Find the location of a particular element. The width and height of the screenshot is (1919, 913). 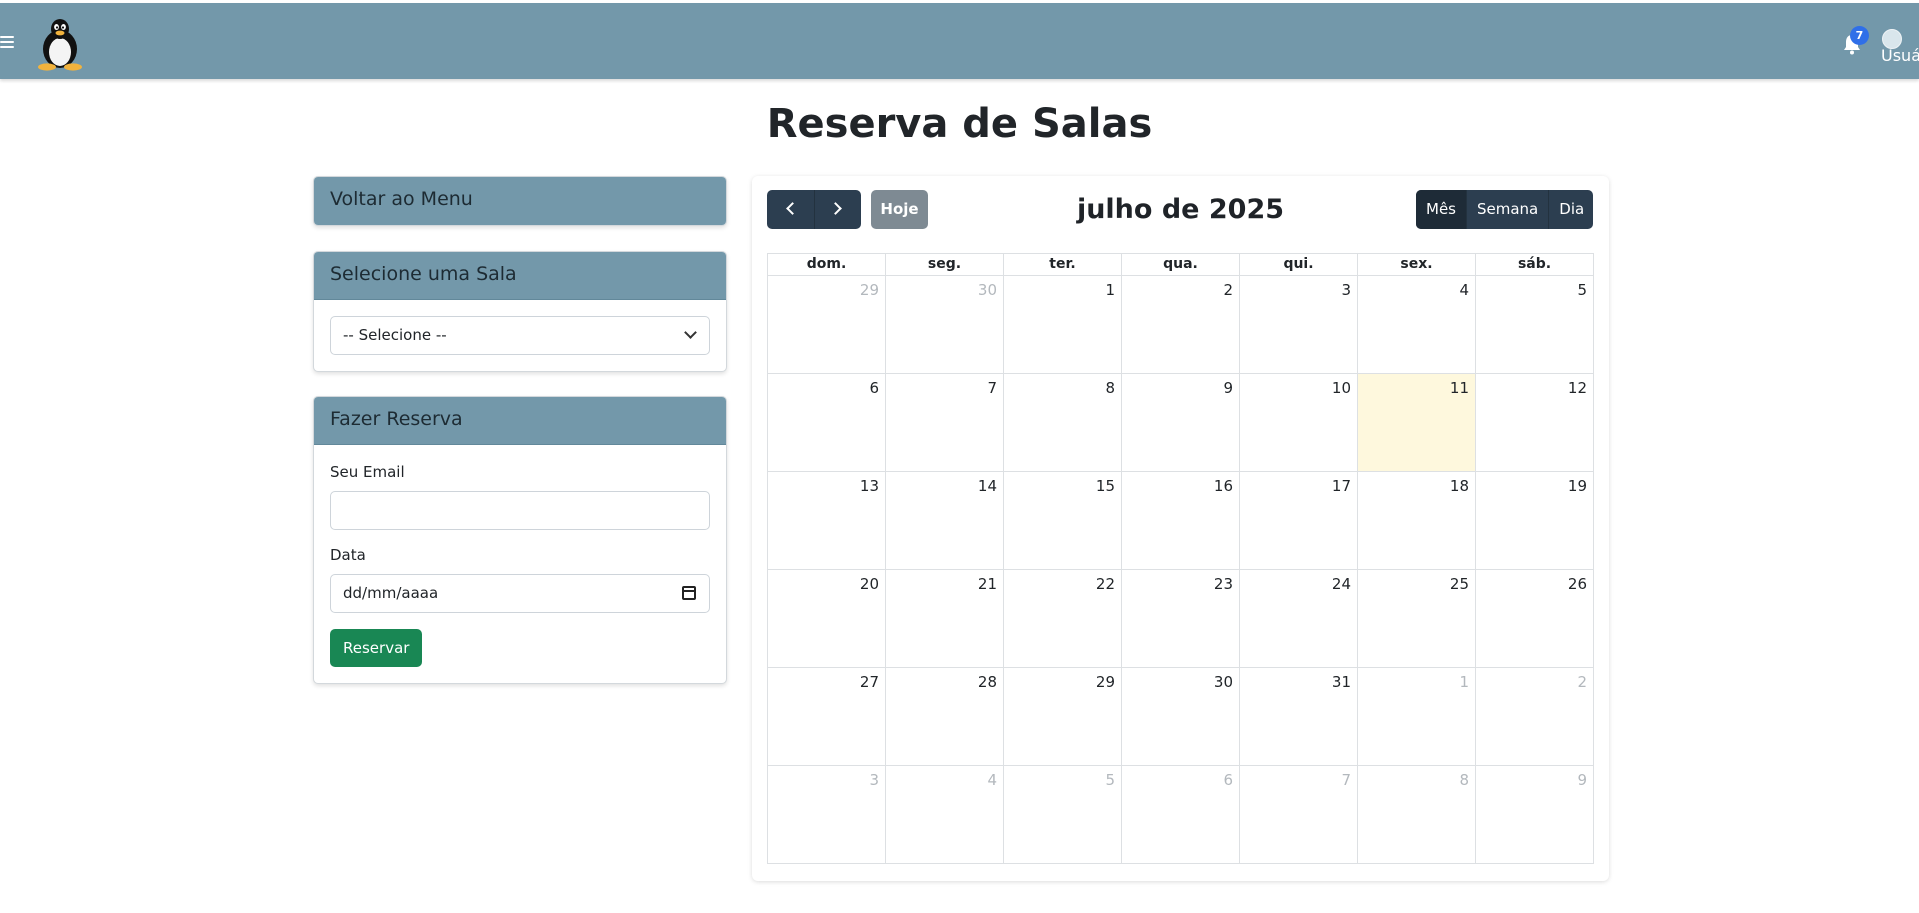

reservation-title: Fazer Reserva is located at coordinates (520, 421).